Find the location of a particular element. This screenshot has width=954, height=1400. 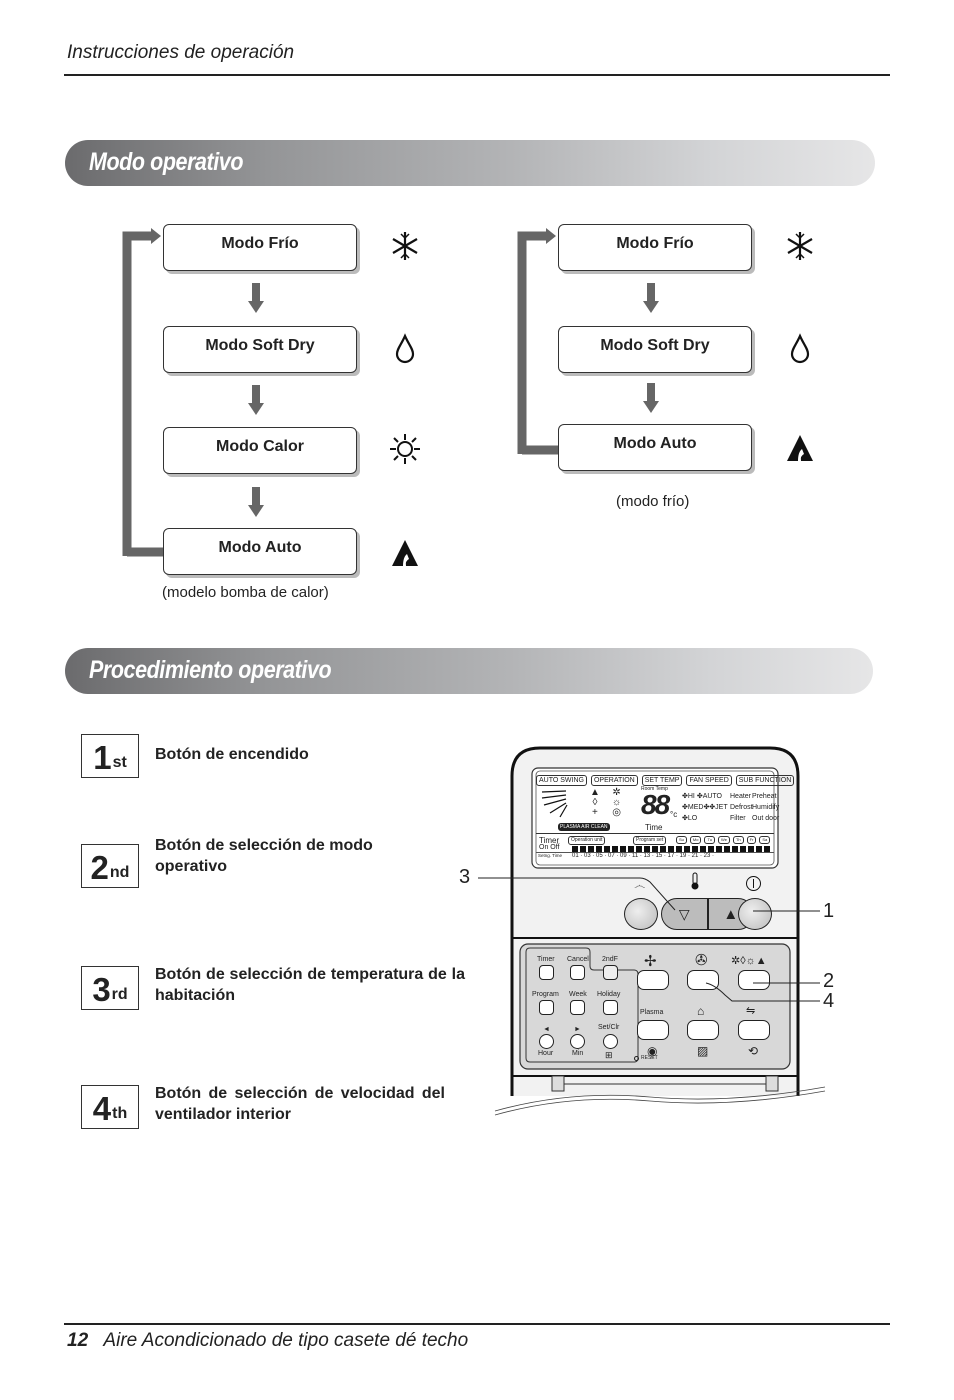

step-number: 3 is located at coordinates (101, 989).